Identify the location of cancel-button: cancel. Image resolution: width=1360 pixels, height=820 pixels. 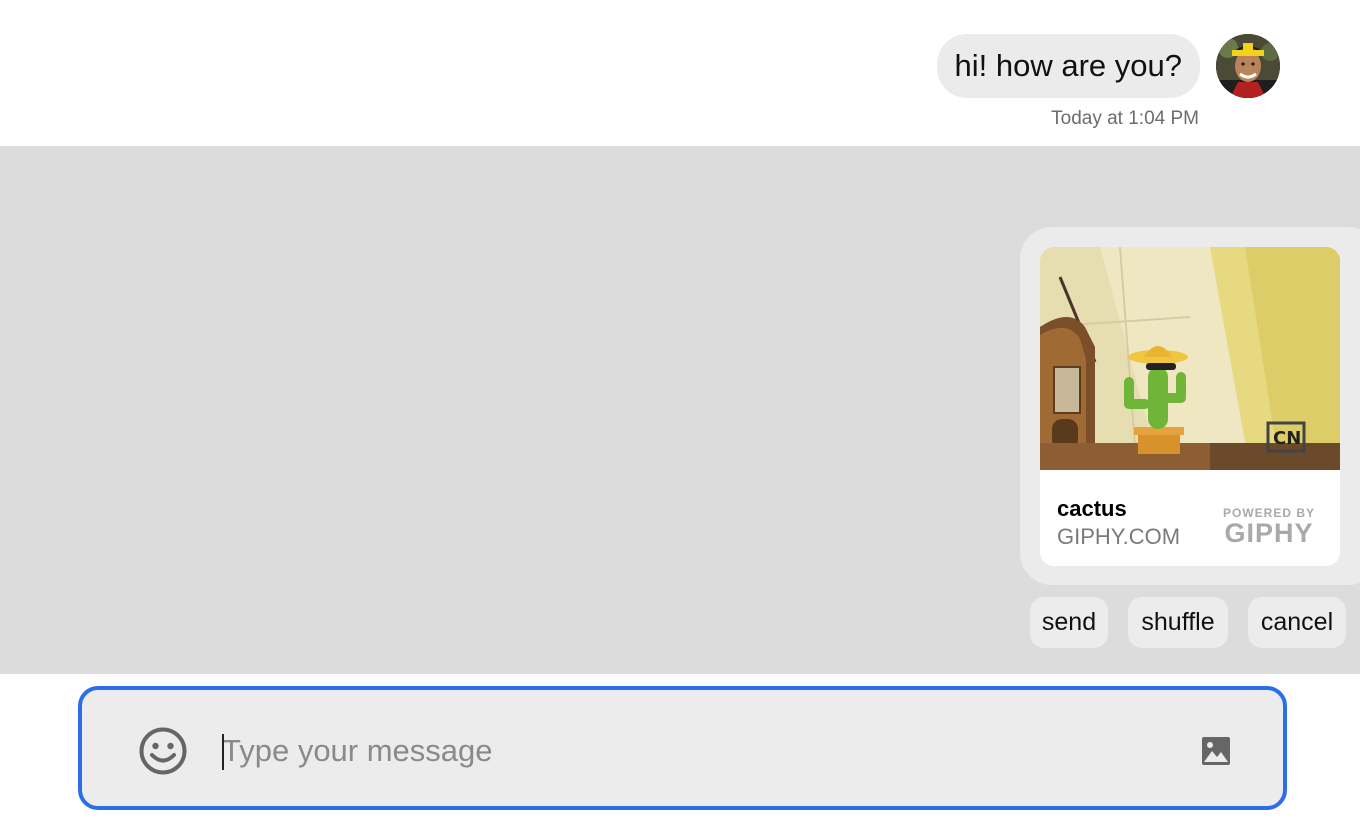
(1297, 622).